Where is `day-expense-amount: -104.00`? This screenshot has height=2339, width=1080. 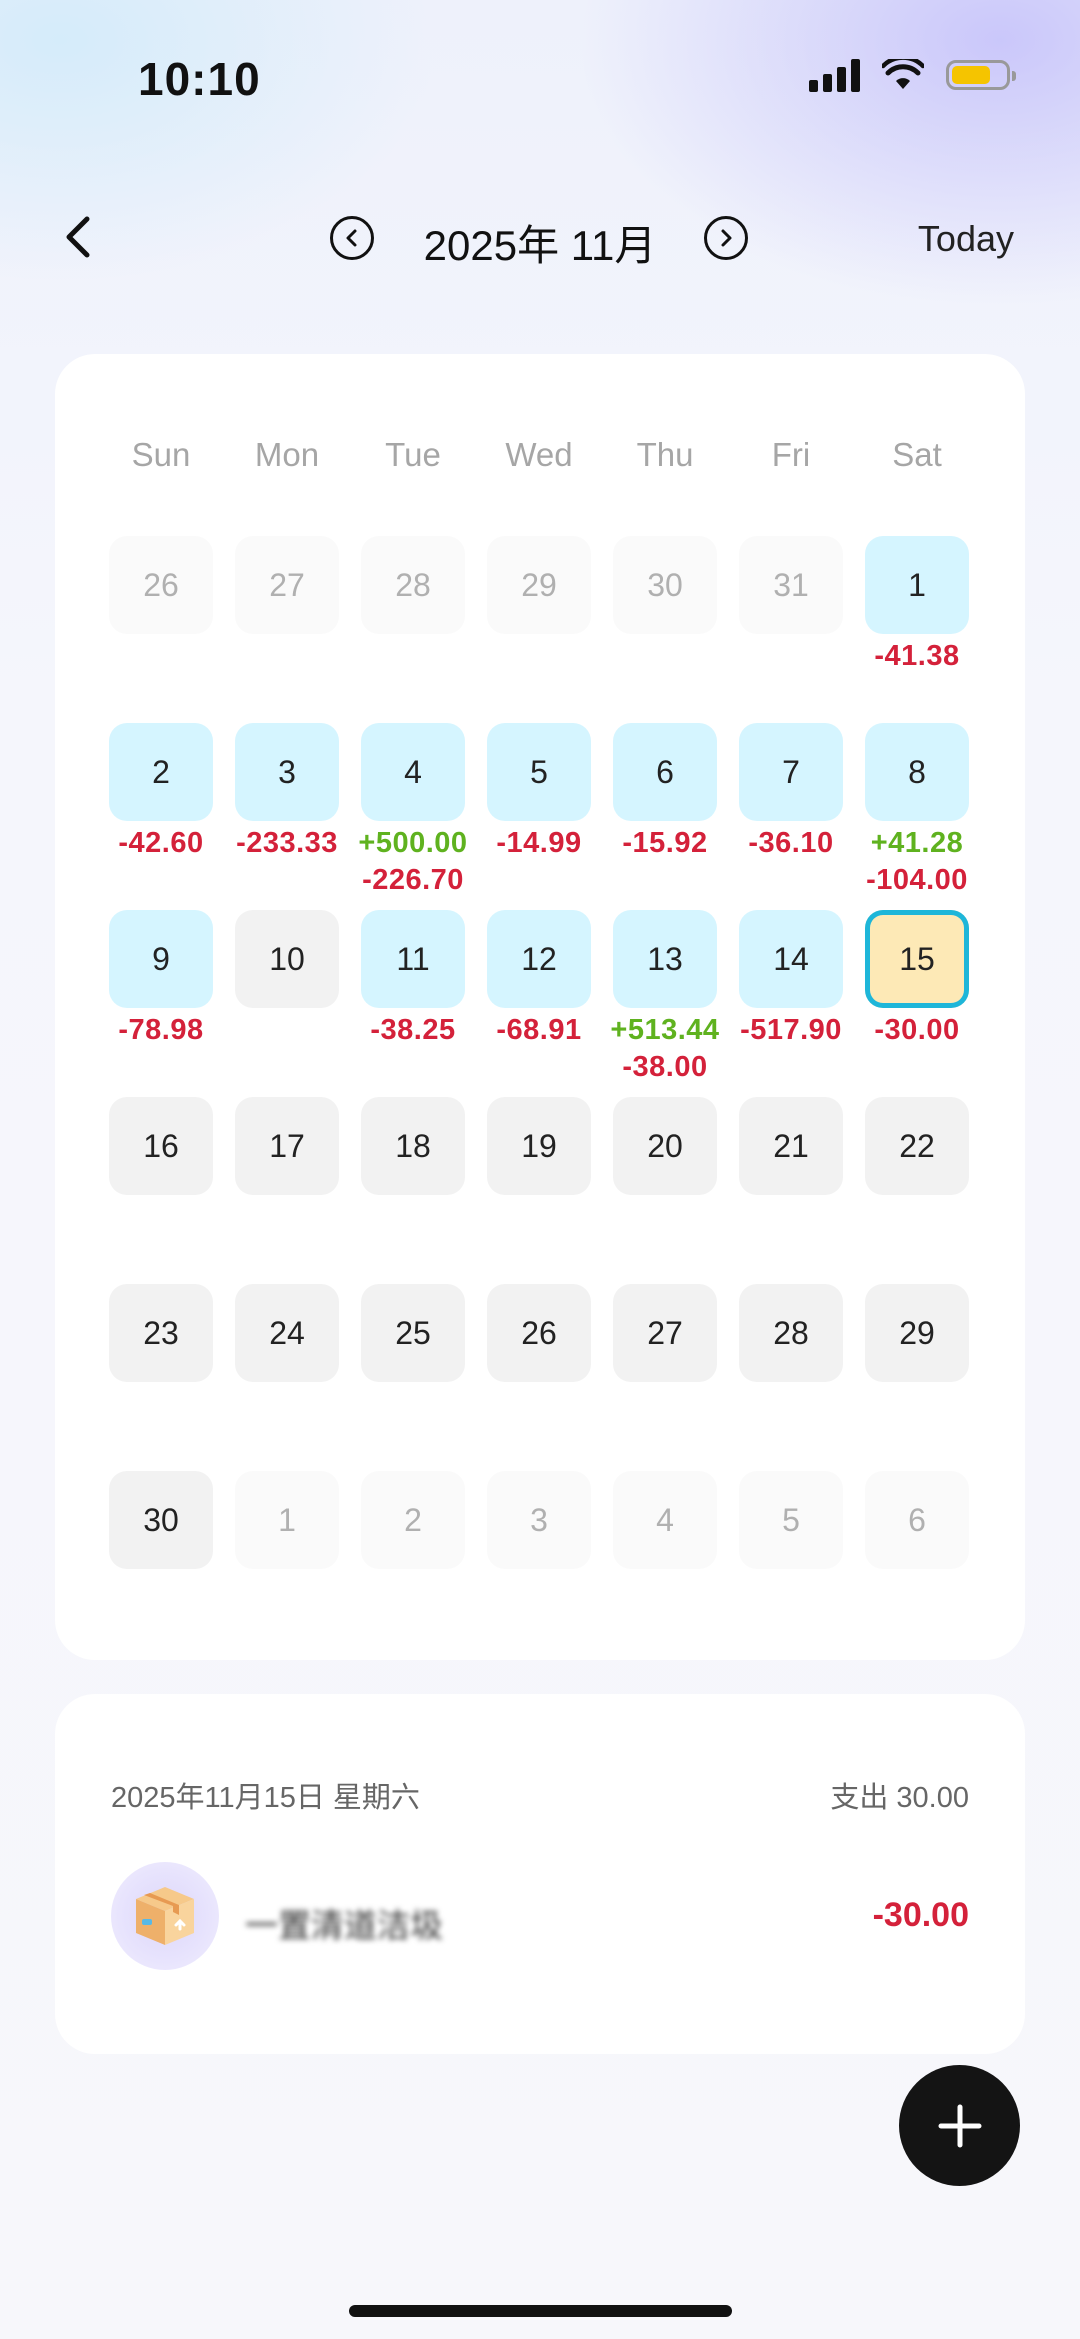
day-expense-amount: -104.00 is located at coordinates (917, 880).